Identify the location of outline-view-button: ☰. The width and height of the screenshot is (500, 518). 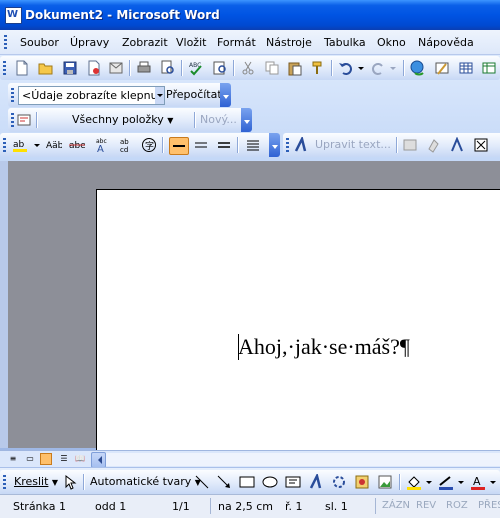
(64, 459).